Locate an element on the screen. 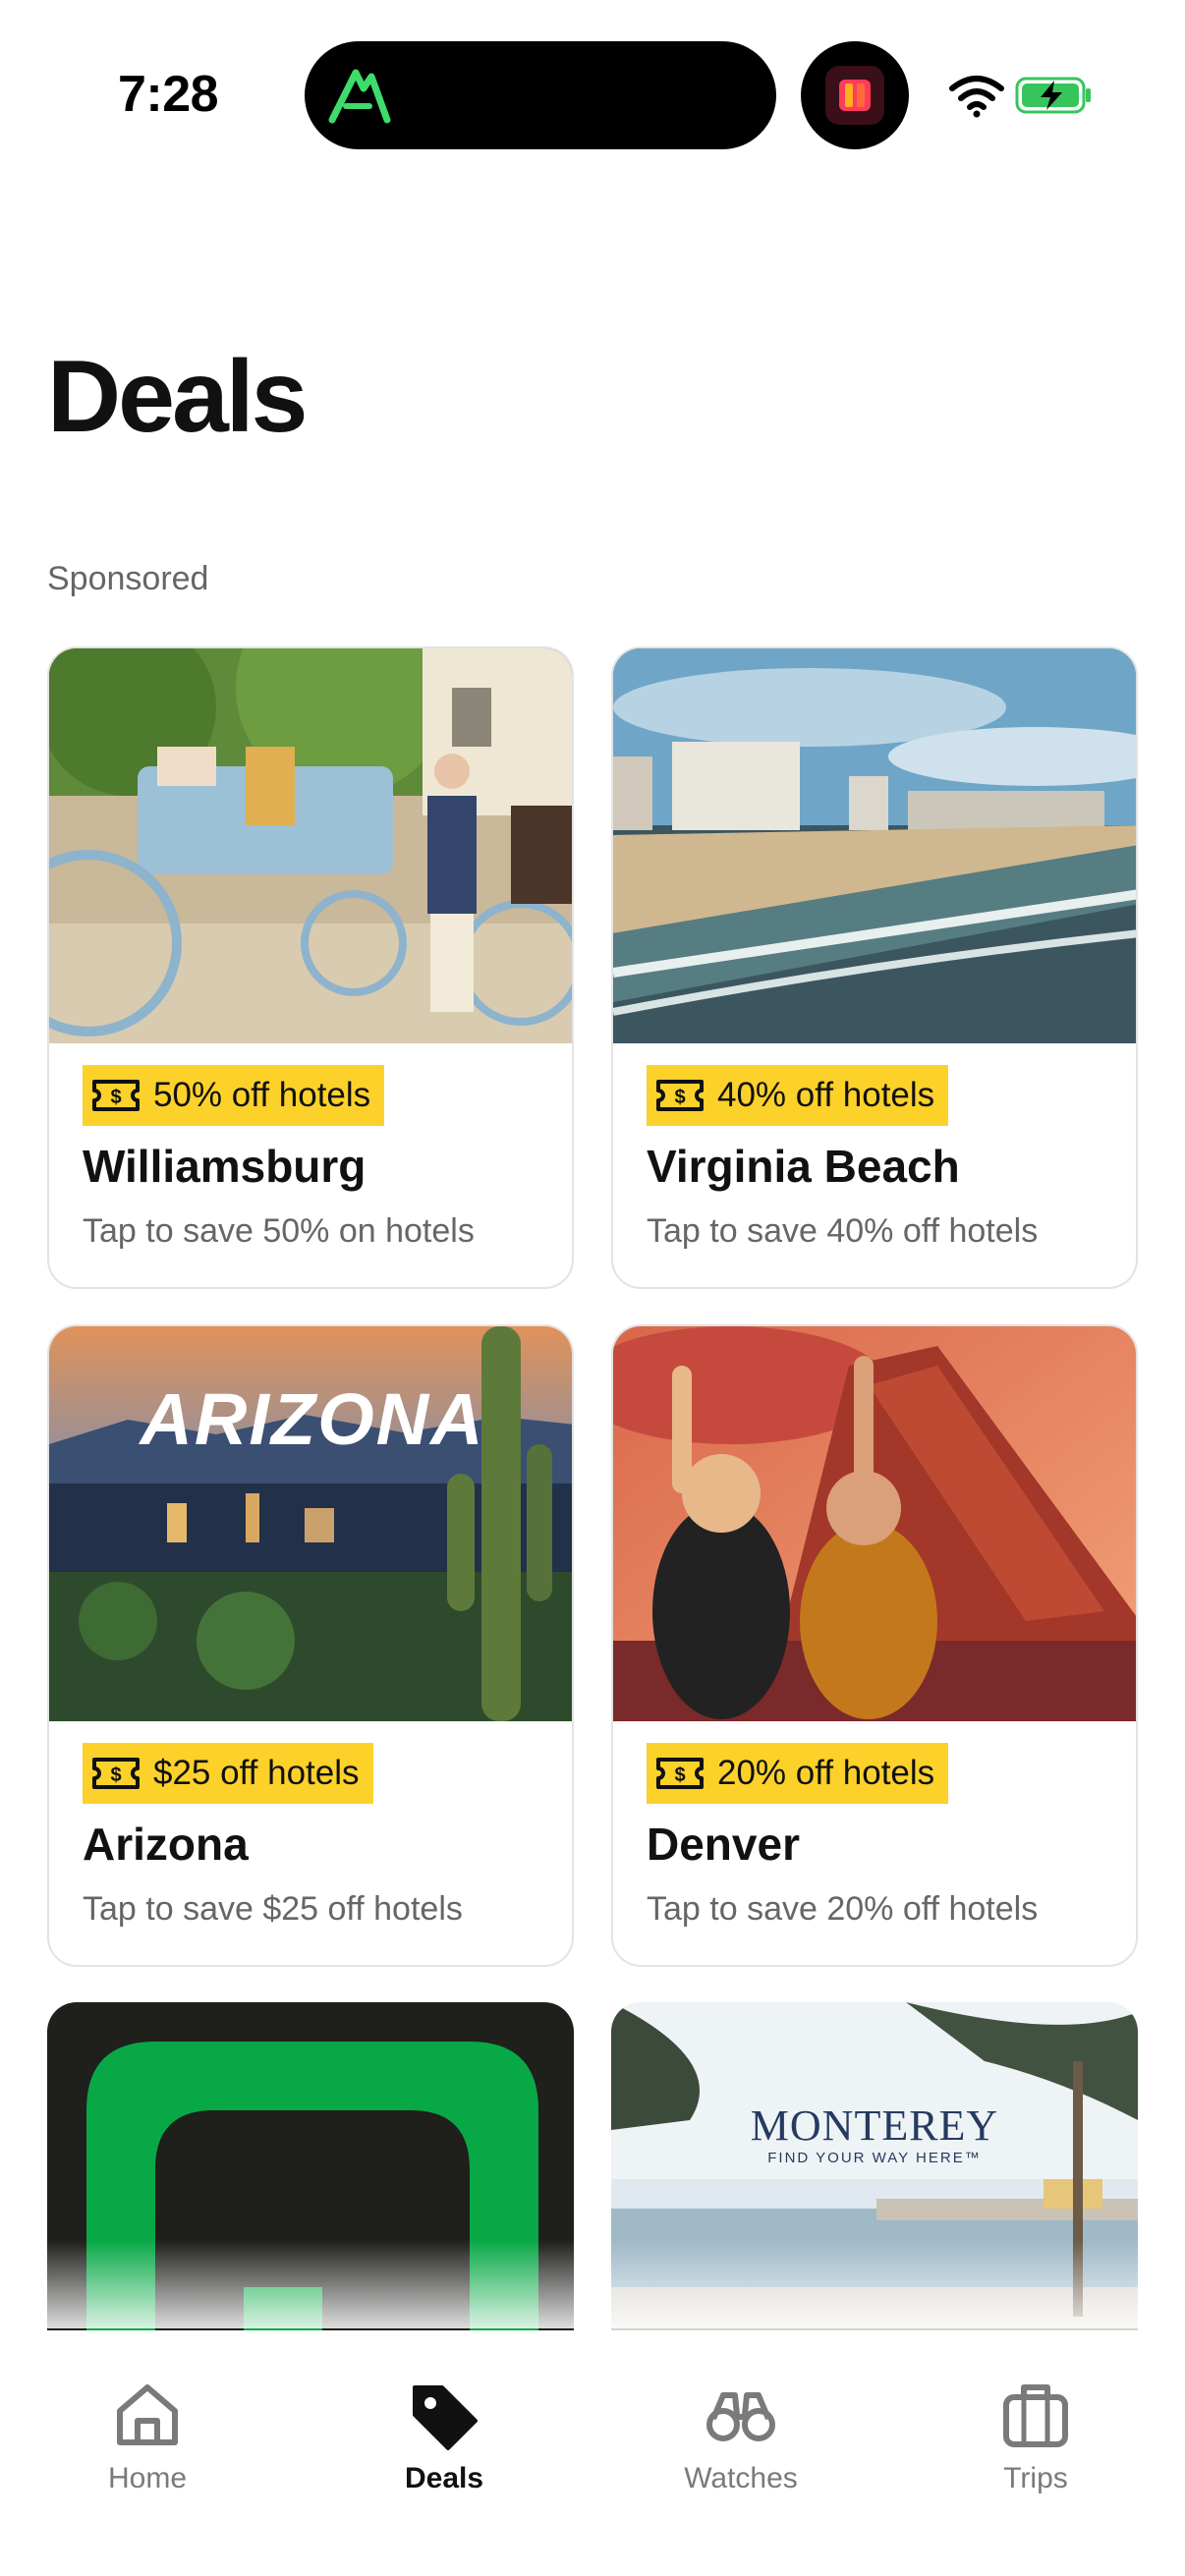  tag-icon is located at coordinates (446, 2417).